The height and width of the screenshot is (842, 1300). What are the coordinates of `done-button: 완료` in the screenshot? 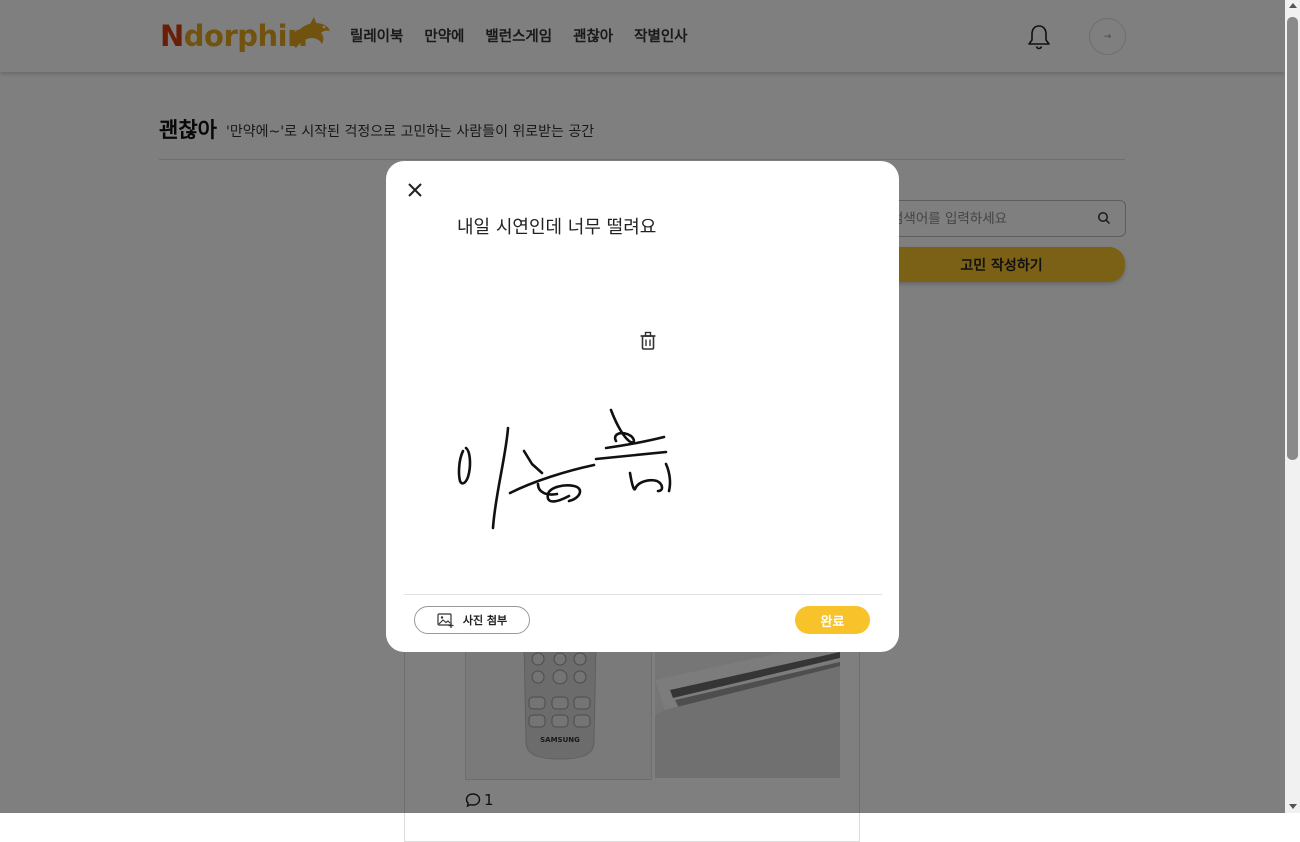 It's located at (832, 620).